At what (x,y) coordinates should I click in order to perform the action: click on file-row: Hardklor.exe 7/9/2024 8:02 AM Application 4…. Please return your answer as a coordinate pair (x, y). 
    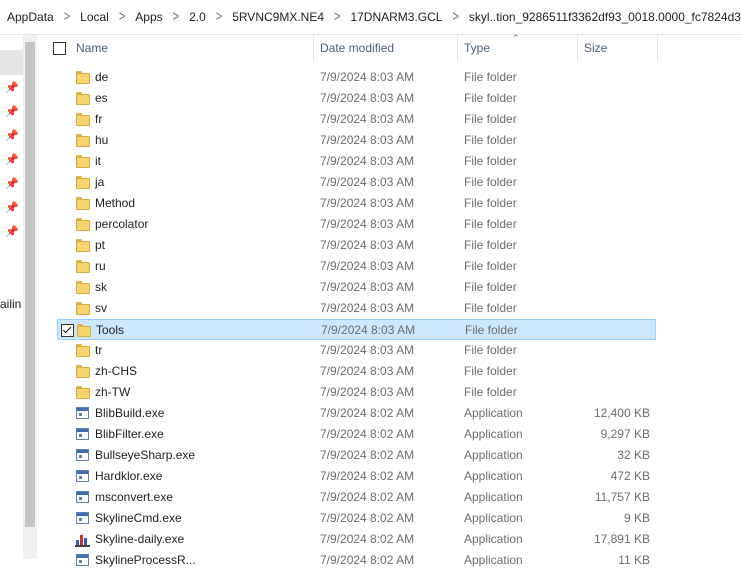
    Looking at the image, I should click on (356, 476).